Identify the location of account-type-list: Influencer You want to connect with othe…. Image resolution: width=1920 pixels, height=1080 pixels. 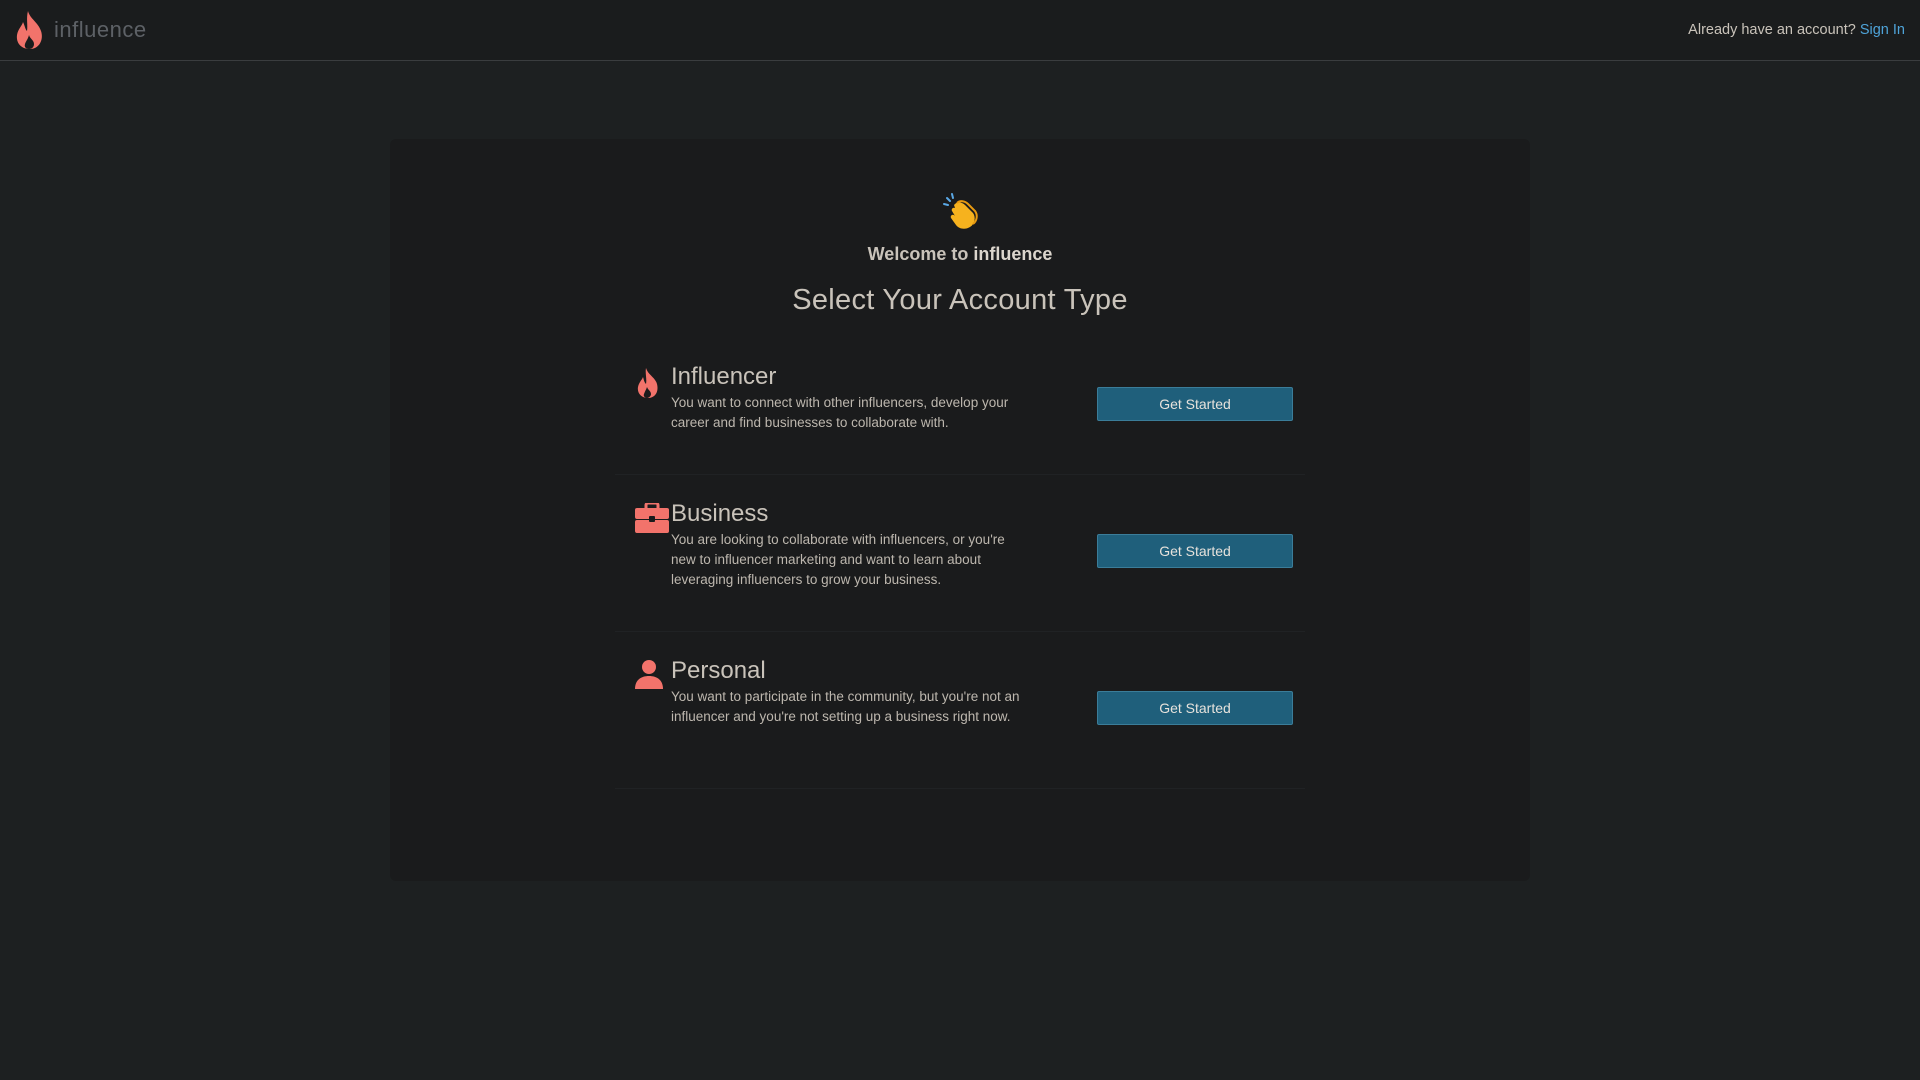
(960, 570).